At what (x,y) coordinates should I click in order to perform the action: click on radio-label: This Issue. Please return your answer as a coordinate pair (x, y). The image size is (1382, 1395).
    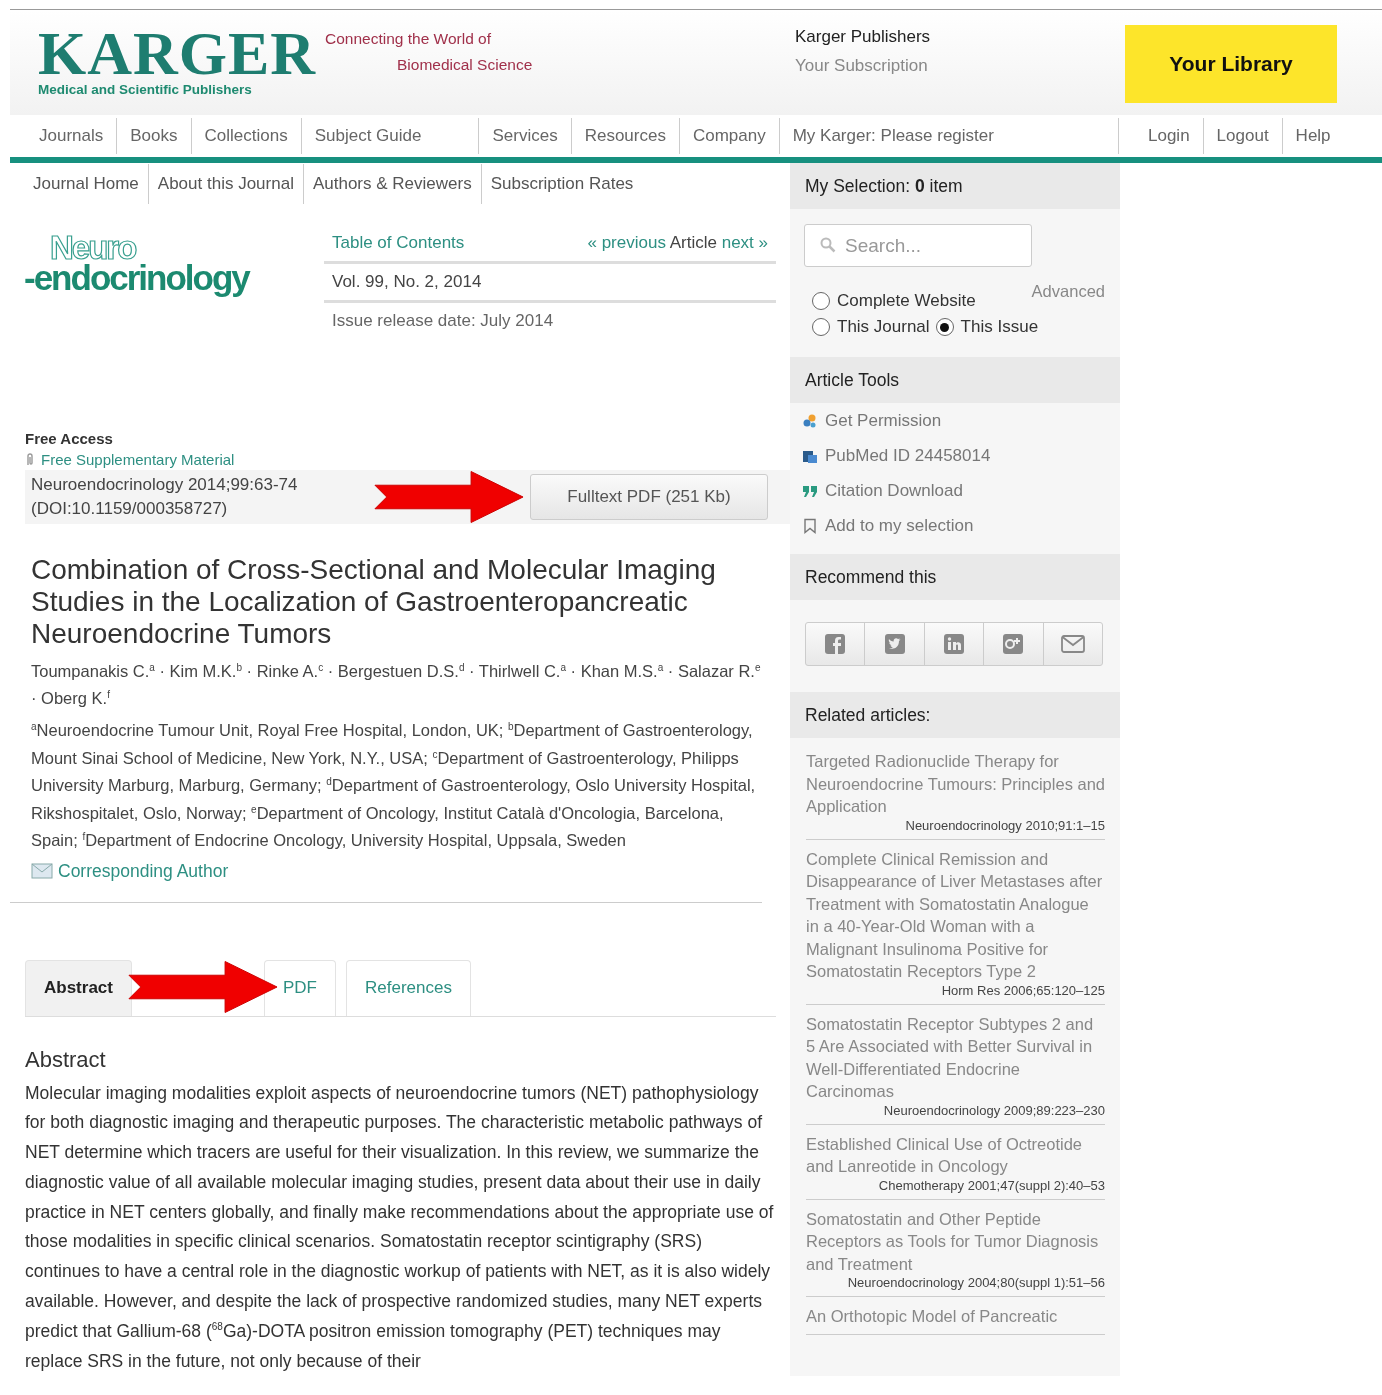
    Looking at the image, I should click on (999, 327).